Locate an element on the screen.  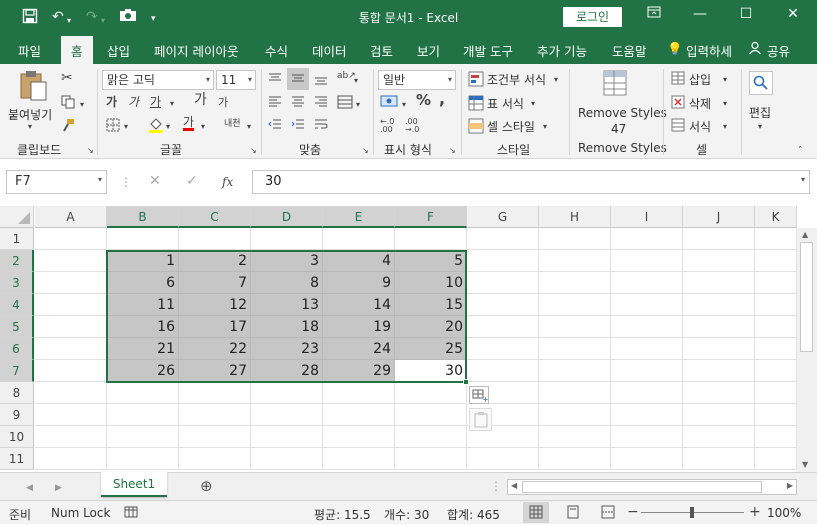
scroll-left-icon: ◀ is located at coordinates (514, 485).